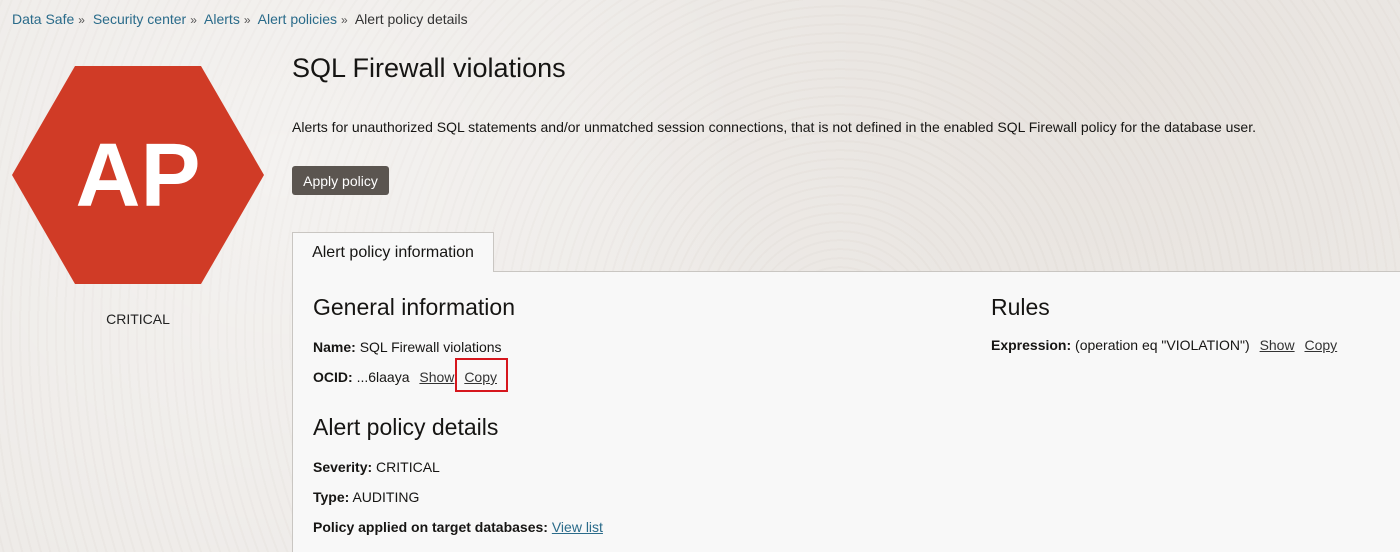 Image resolution: width=1400 pixels, height=552 pixels. I want to click on rules-heading: Rules, so click(1020, 307).